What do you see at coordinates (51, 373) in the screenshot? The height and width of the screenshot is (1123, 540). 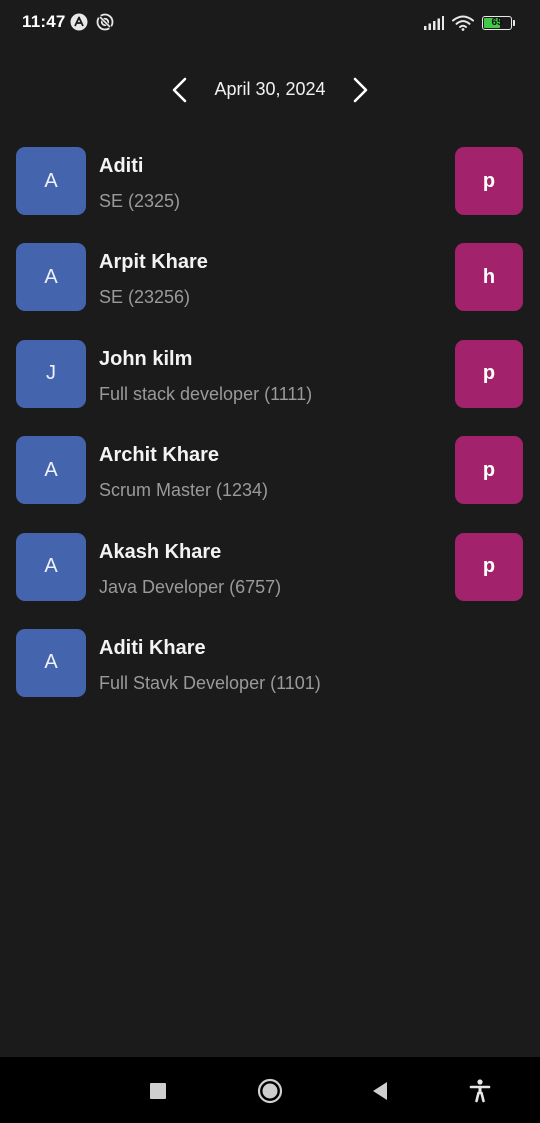 I see `avatar: J` at bounding box center [51, 373].